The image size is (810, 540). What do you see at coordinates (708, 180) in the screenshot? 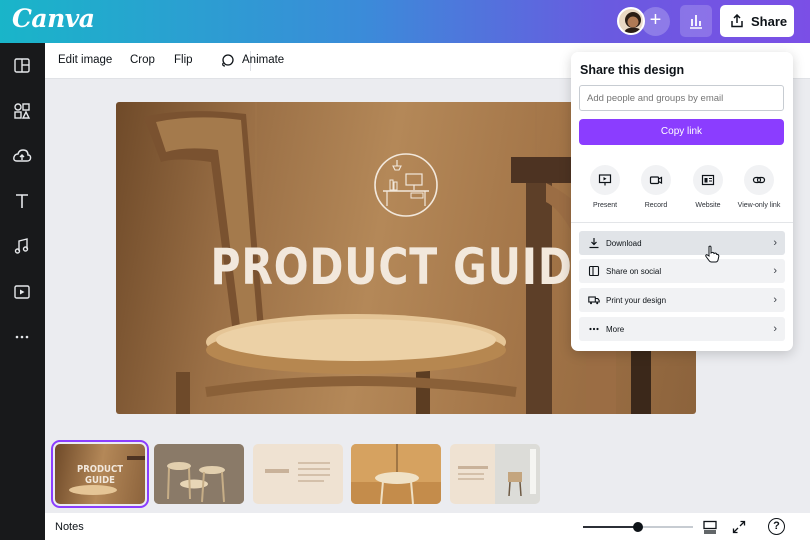
I see `website-icon` at bounding box center [708, 180].